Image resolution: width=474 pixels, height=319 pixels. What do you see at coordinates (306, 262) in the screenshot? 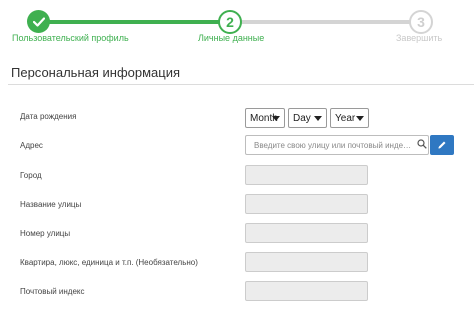
I see `apartment-field` at bounding box center [306, 262].